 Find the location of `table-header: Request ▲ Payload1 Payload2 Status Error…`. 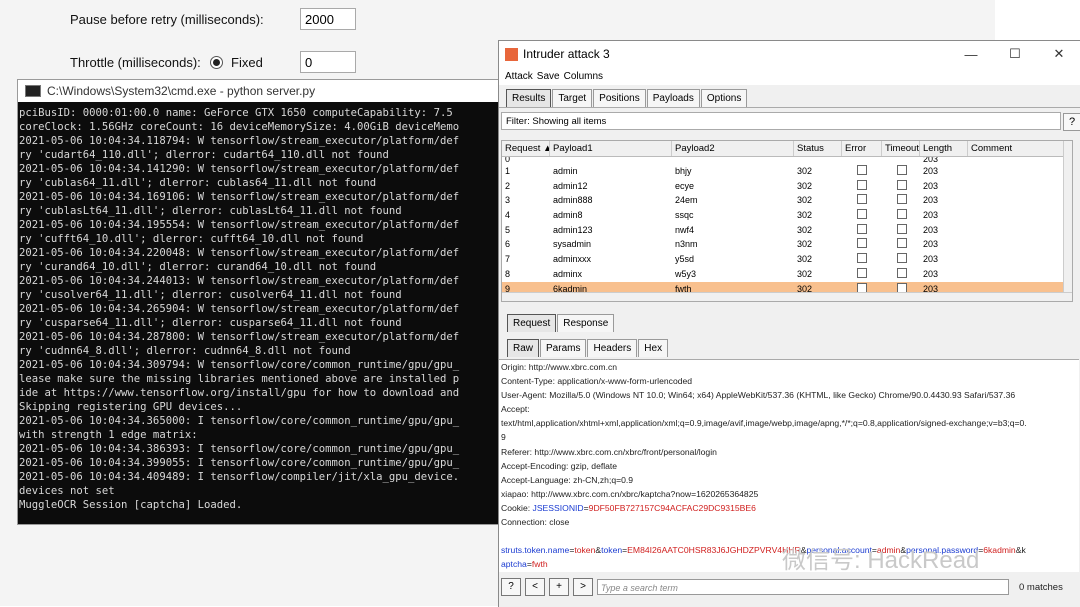

table-header: Request ▲ Payload1 Payload2 Status Error… is located at coordinates (787, 149).